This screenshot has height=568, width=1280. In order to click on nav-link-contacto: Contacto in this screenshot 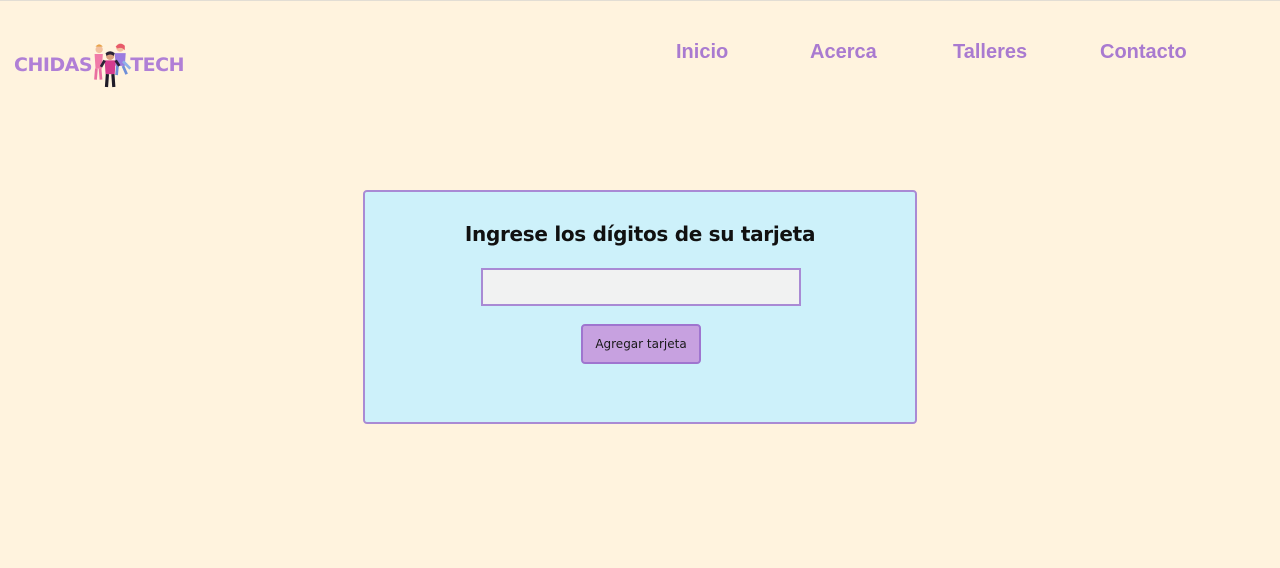, I will do `click(1143, 52)`.